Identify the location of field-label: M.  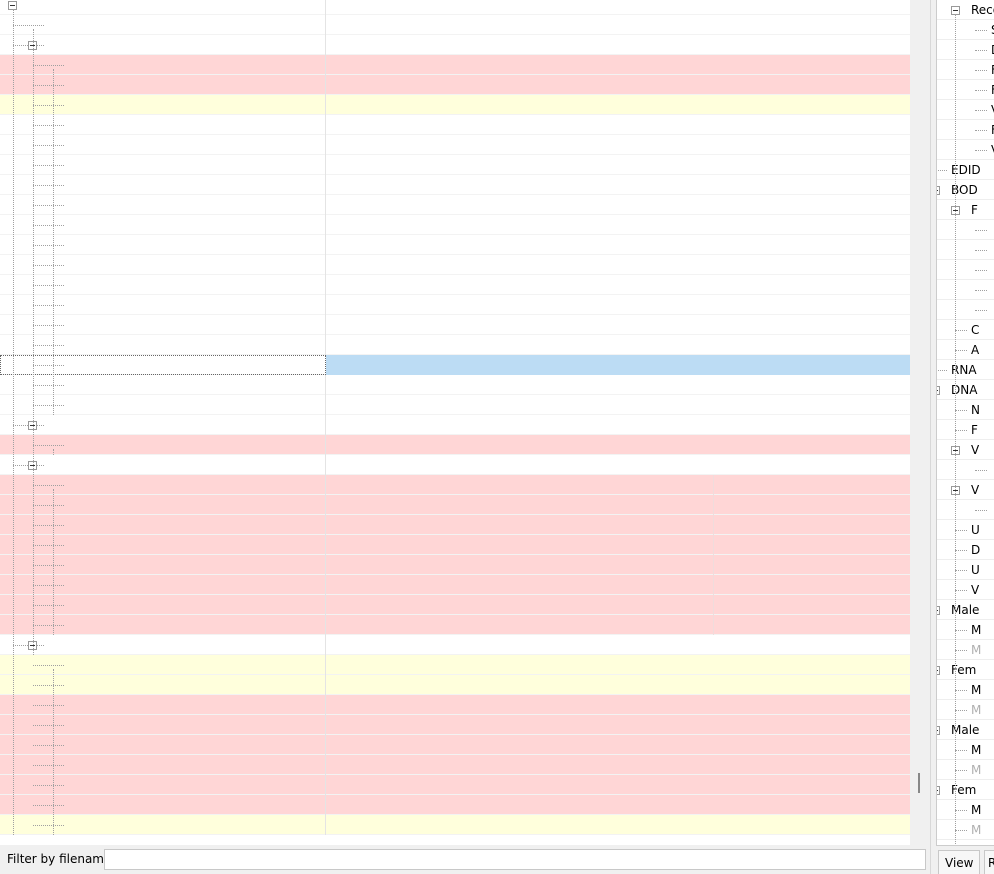
(976, 710).